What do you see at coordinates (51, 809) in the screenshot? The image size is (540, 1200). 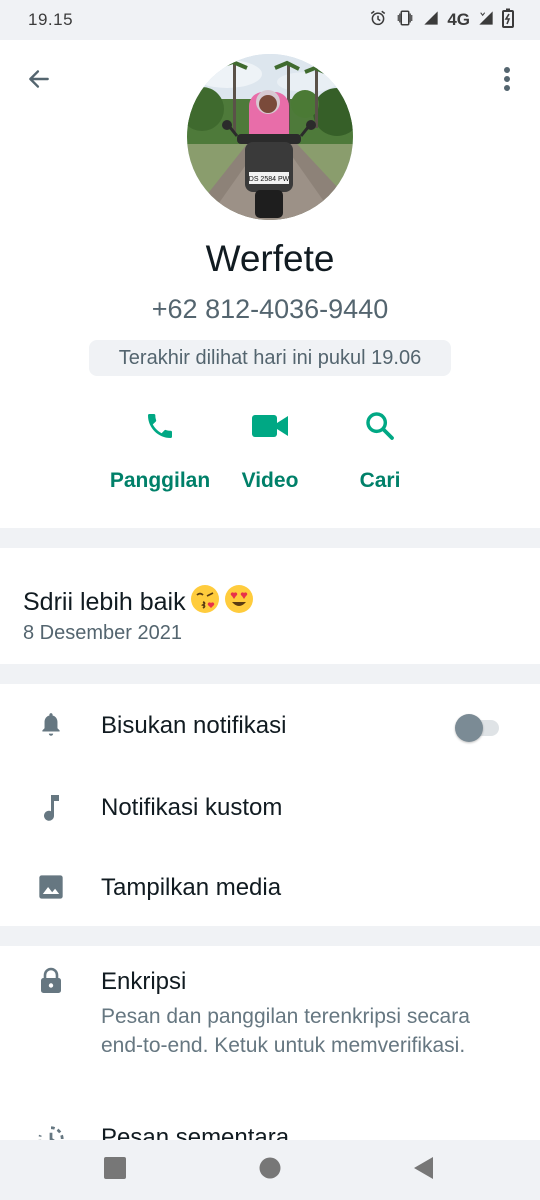 I see `music-note-icon` at bounding box center [51, 809].